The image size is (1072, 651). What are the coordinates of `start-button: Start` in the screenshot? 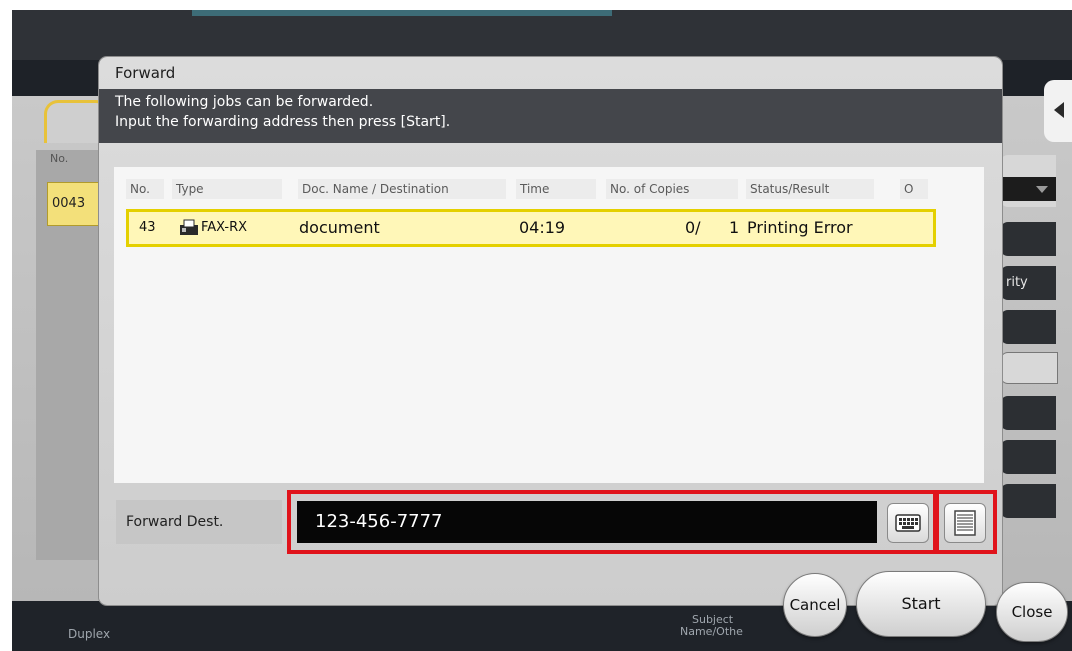 It's located at (921, 604).